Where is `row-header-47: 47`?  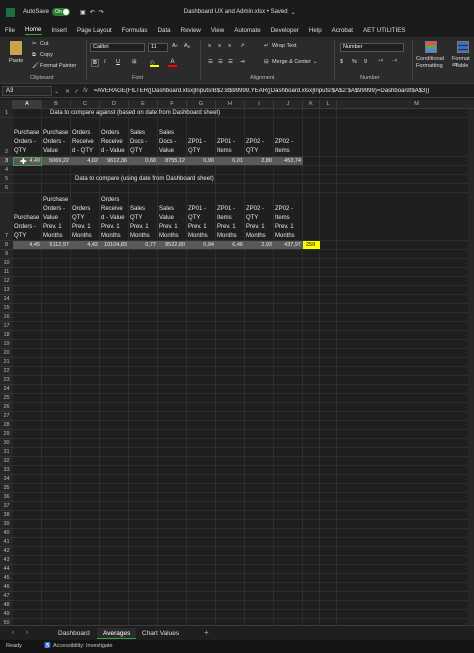 row-header-47: 47 is located at coordinates (6, 596).